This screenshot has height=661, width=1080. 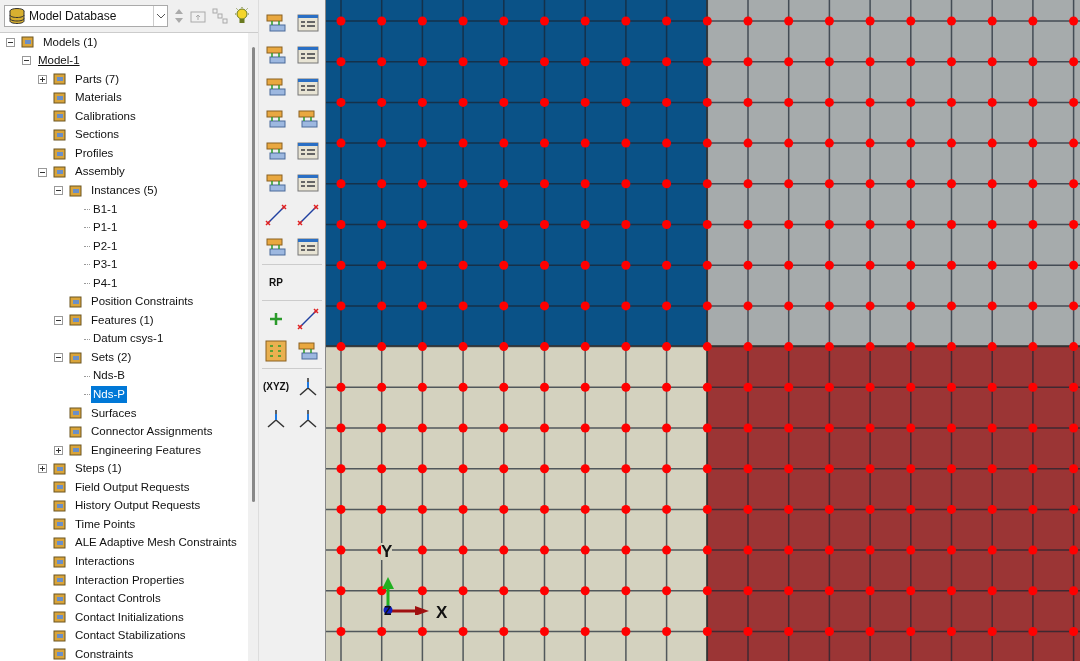 I want to click on tree-item: Sections, so click(x=97, y=135).